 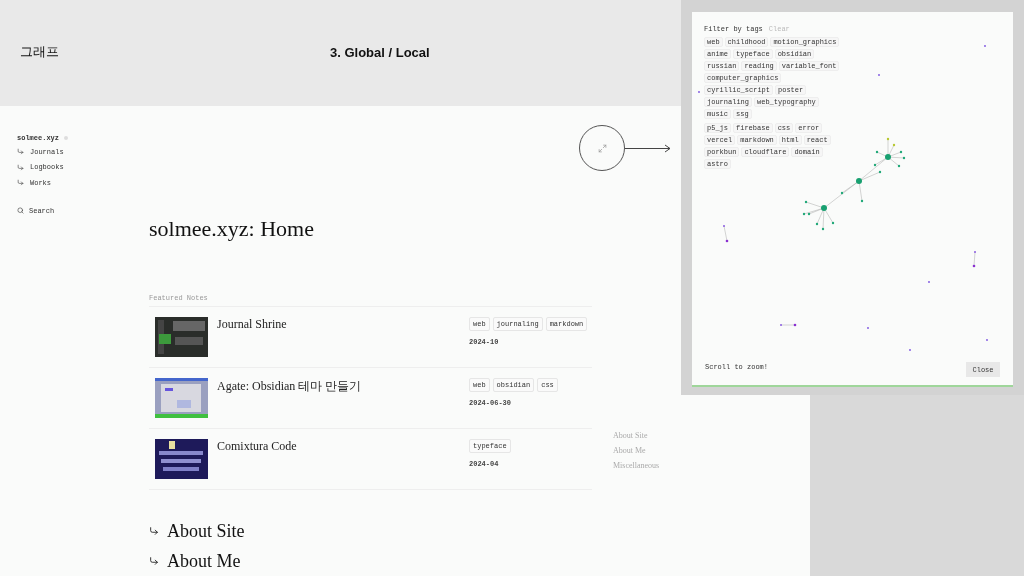 What do you see at coordinates (380, 52) in the screenshot?
I see `slide-subtitle: 3. Global / Local` at bounding box center [380, 52].